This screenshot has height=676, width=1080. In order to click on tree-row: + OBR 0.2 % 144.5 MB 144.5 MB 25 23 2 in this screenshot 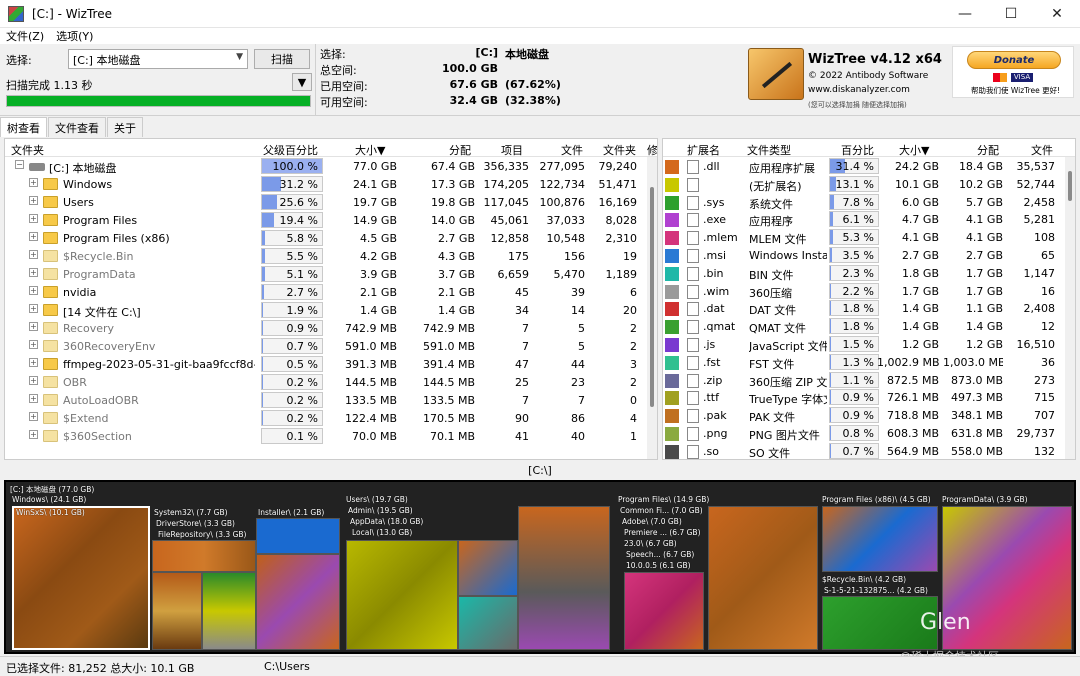, I will do `click(325, 382)`.